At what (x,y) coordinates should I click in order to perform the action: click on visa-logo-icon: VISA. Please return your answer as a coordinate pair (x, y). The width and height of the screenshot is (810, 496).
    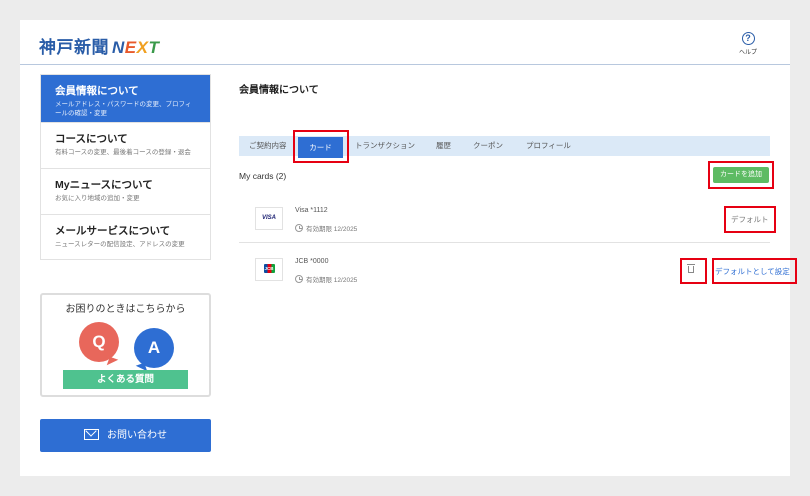
    Looking at the image, I should click on (269, 218).